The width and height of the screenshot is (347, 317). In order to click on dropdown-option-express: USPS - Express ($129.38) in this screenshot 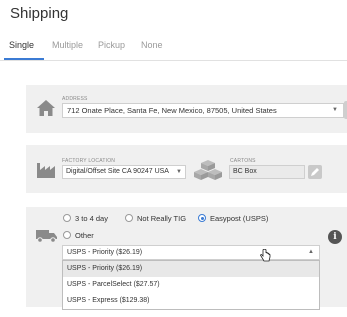, I will do `click(191, 301)`.